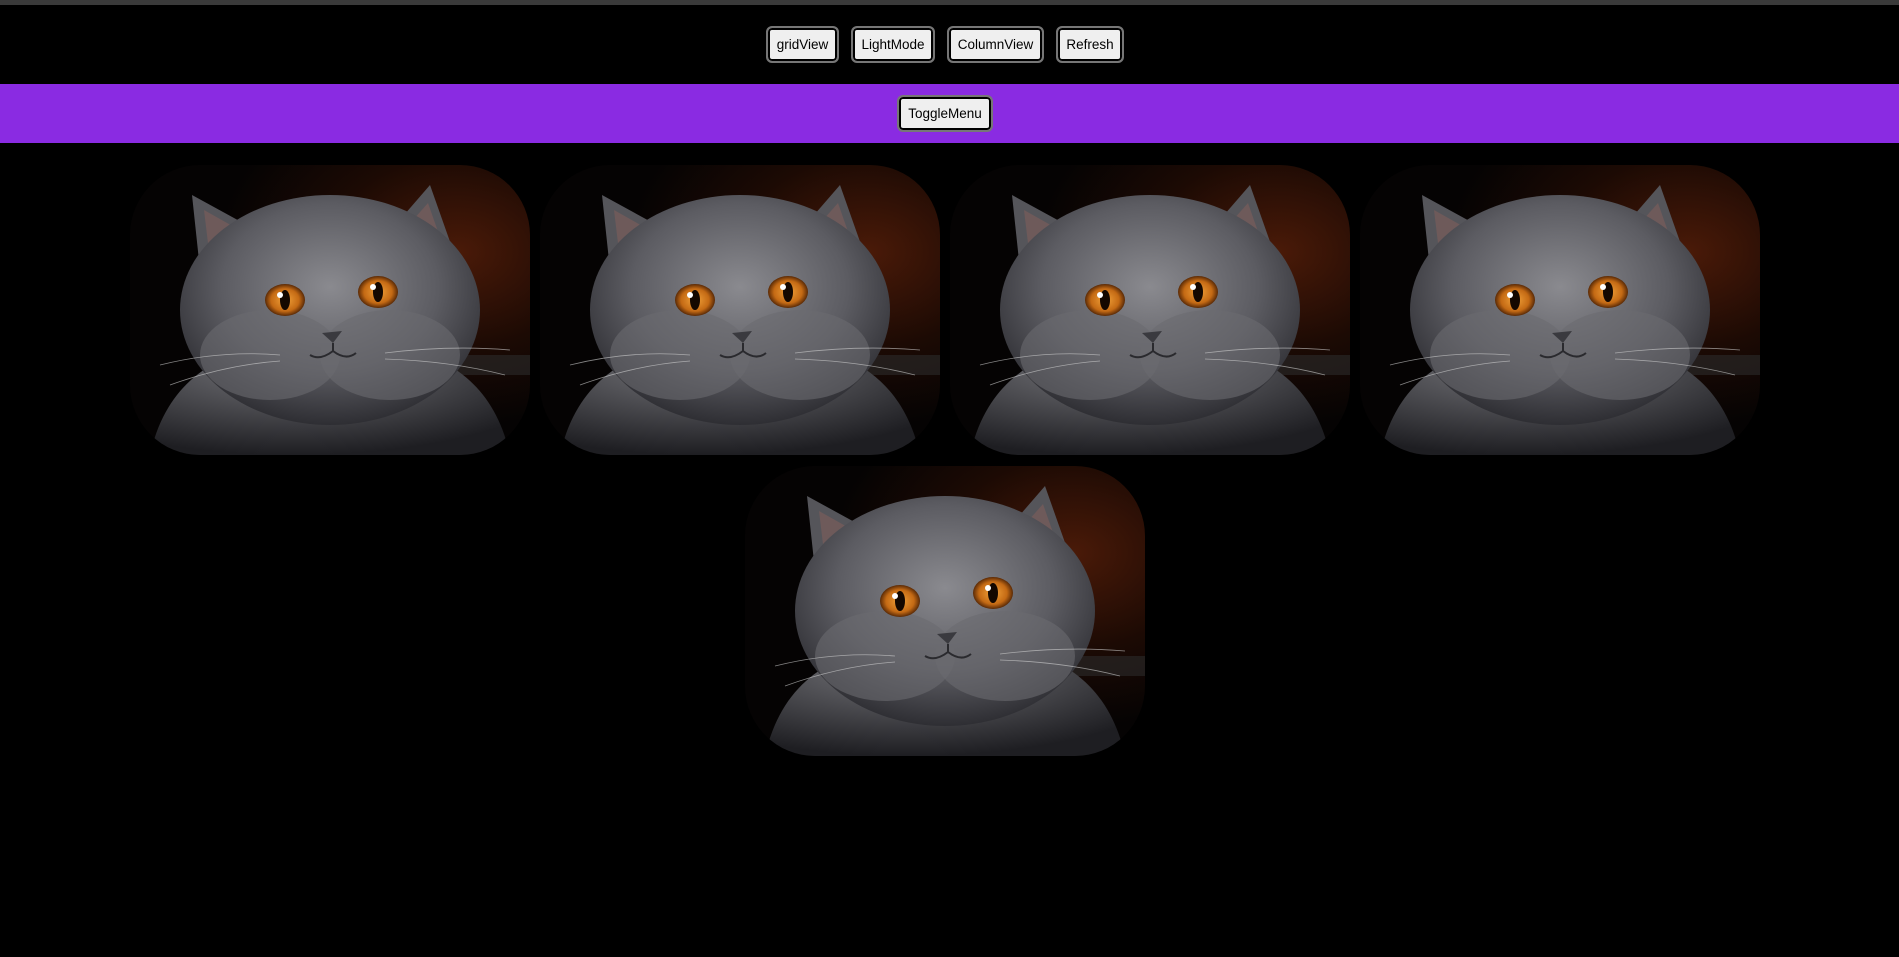  I want to click on refresh-button: Refresh, so click(1090, 44).